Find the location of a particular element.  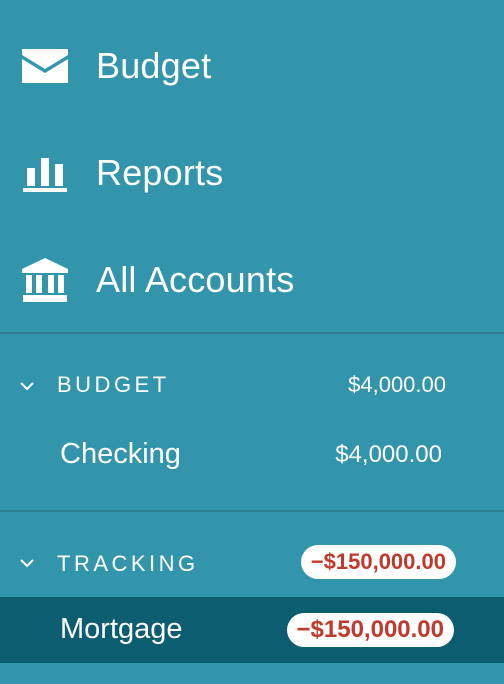

group-header-budget: BUDGET $4,000.00 is located at coordinates (252, 386).